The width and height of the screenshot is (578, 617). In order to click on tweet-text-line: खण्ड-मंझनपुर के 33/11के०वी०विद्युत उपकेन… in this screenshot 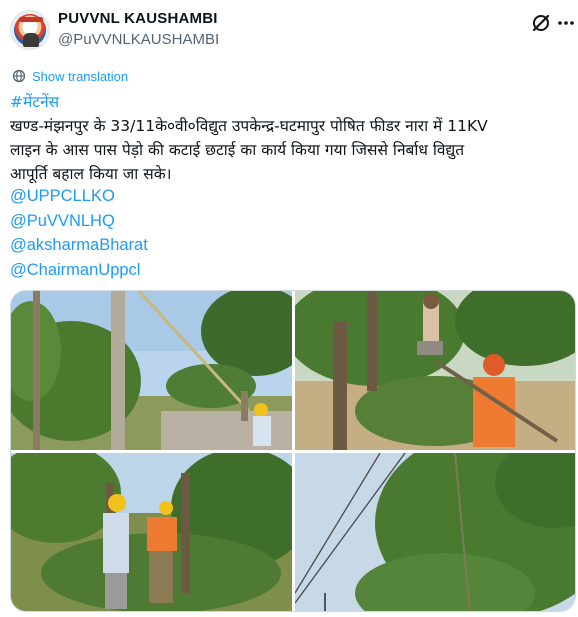, I will do `click(249, 126)`.